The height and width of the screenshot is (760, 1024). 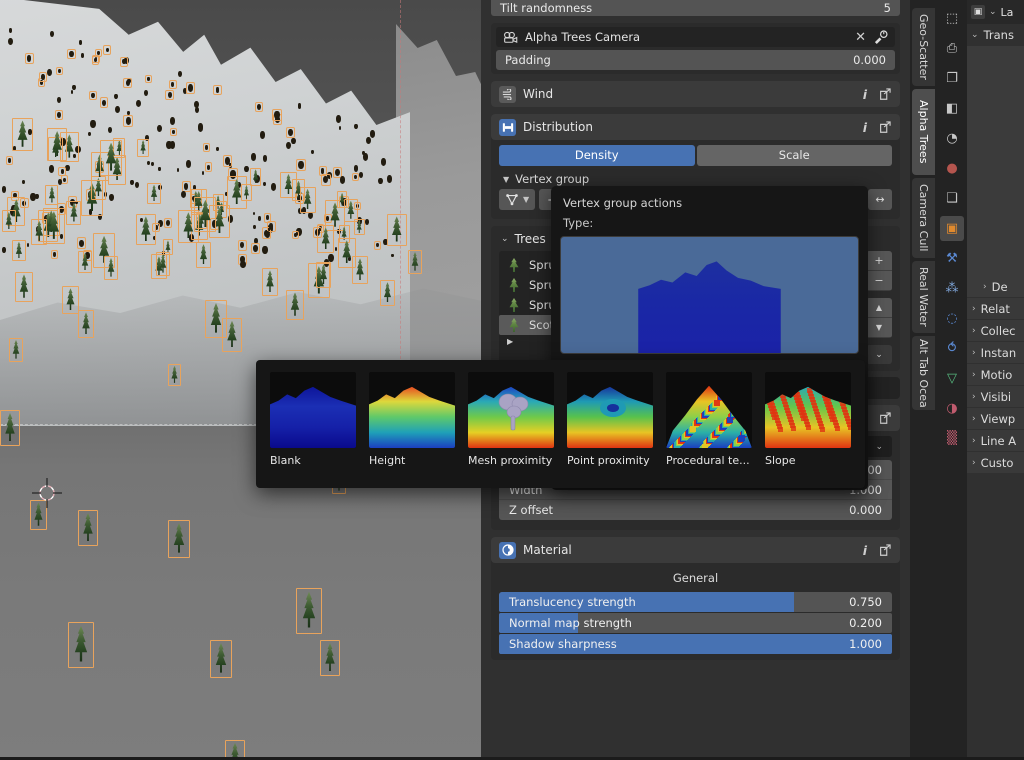 I want to click on close-icon: ✕, so click(x=860, y=37).